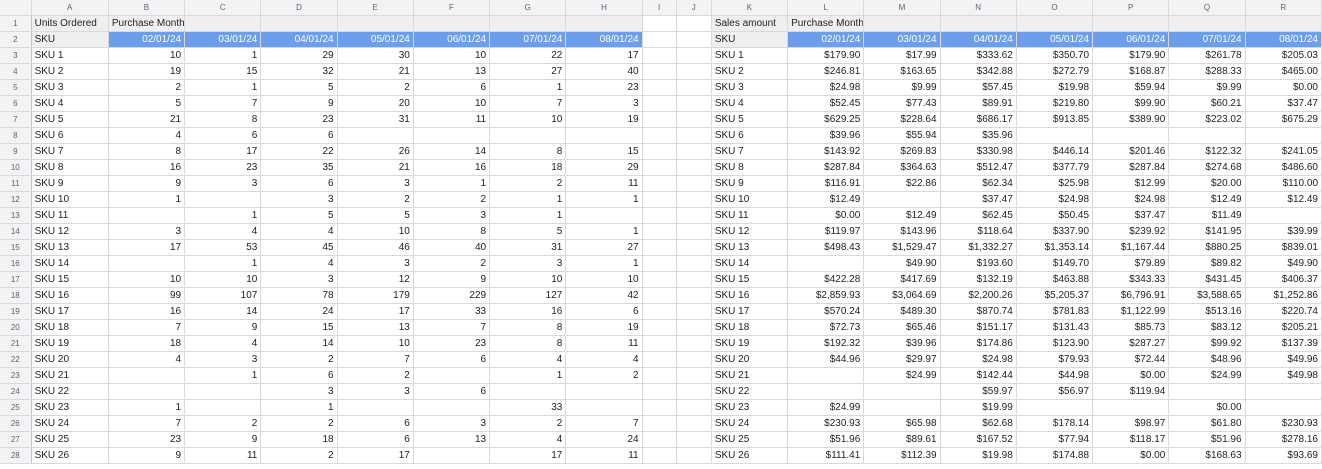 This screenshot has height=469, width=1322. Describe the element at coordinates (1207, 423) in the screenshot. I see `sales-cell: $61.80` at that location.